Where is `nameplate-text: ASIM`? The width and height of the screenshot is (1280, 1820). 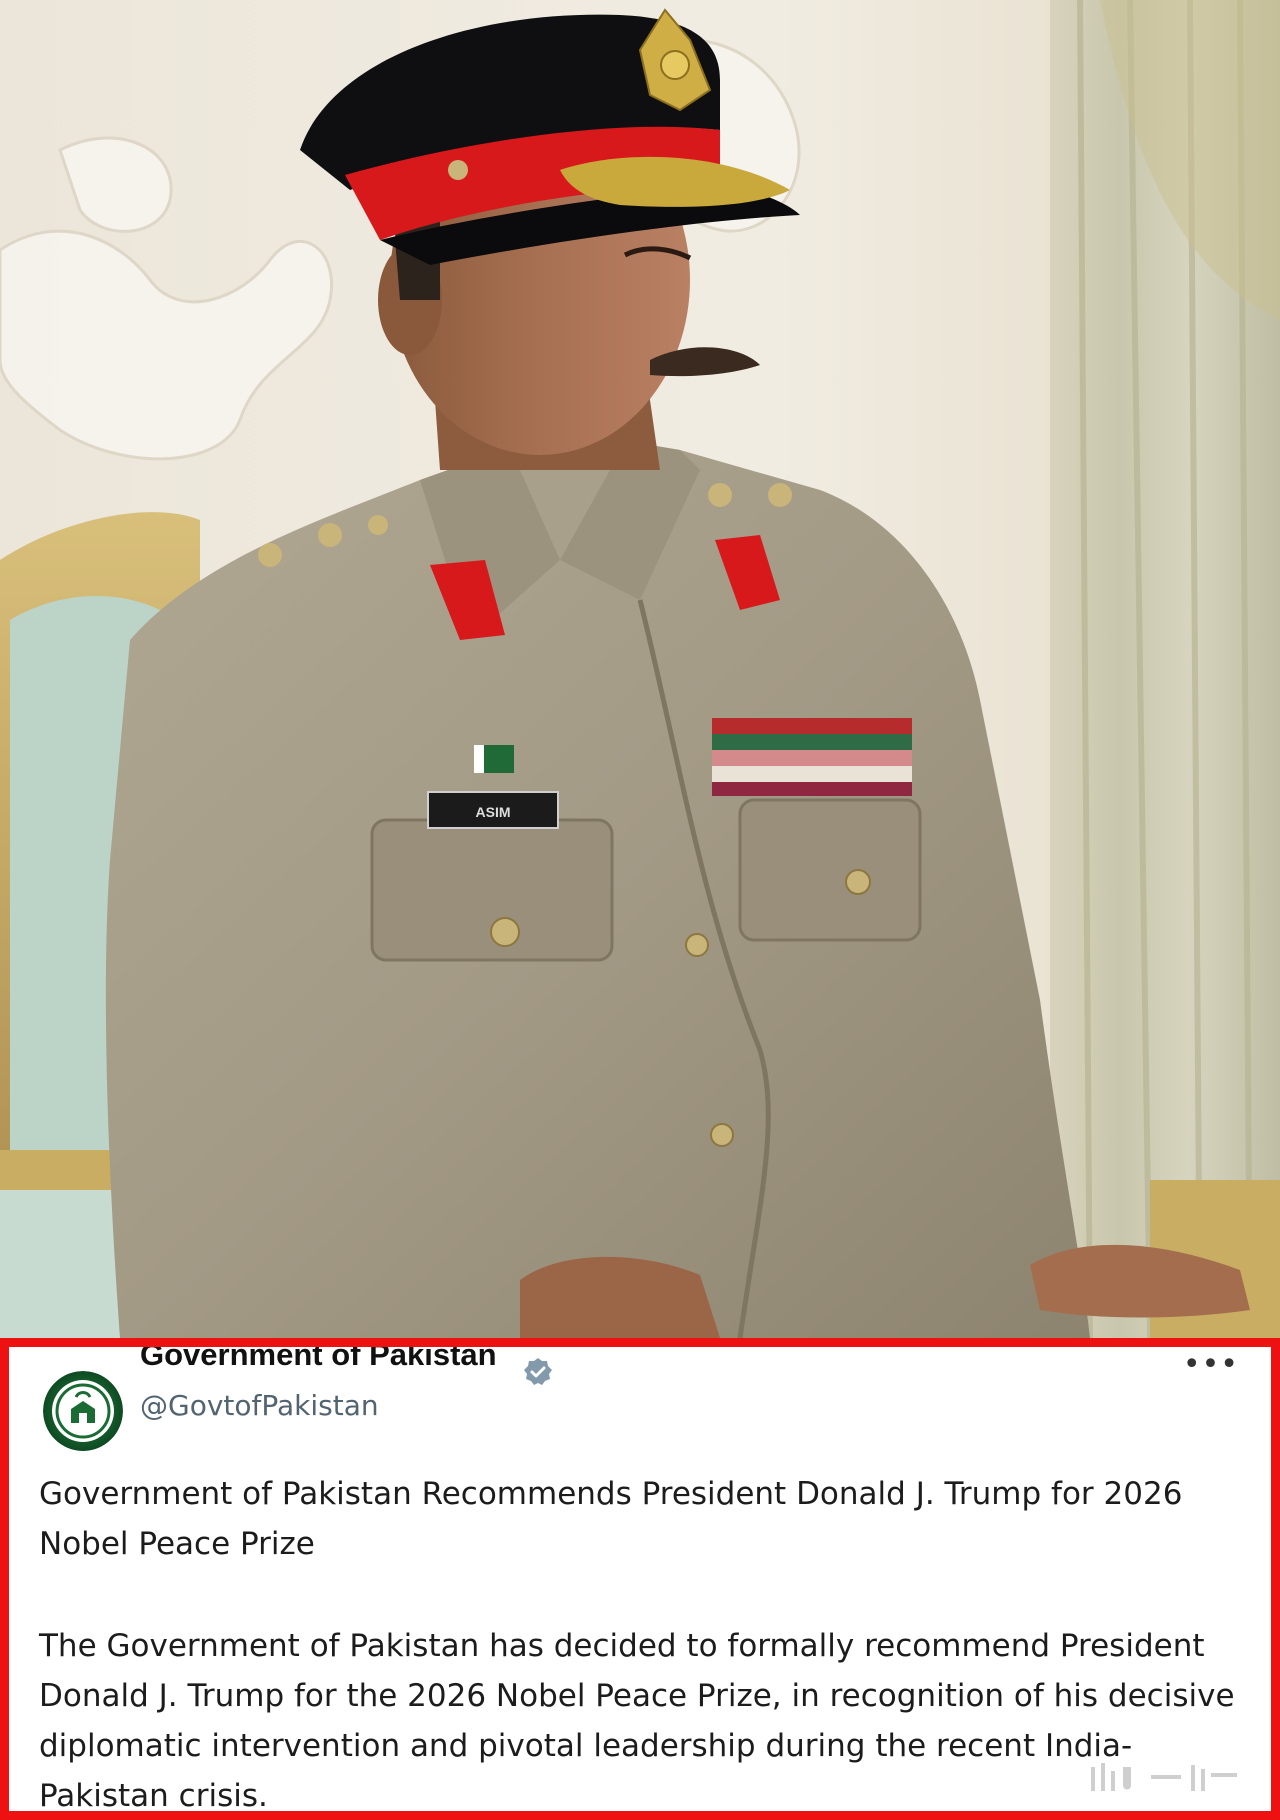
nameplate-text: ASIM is located at coordinates (493, 812).